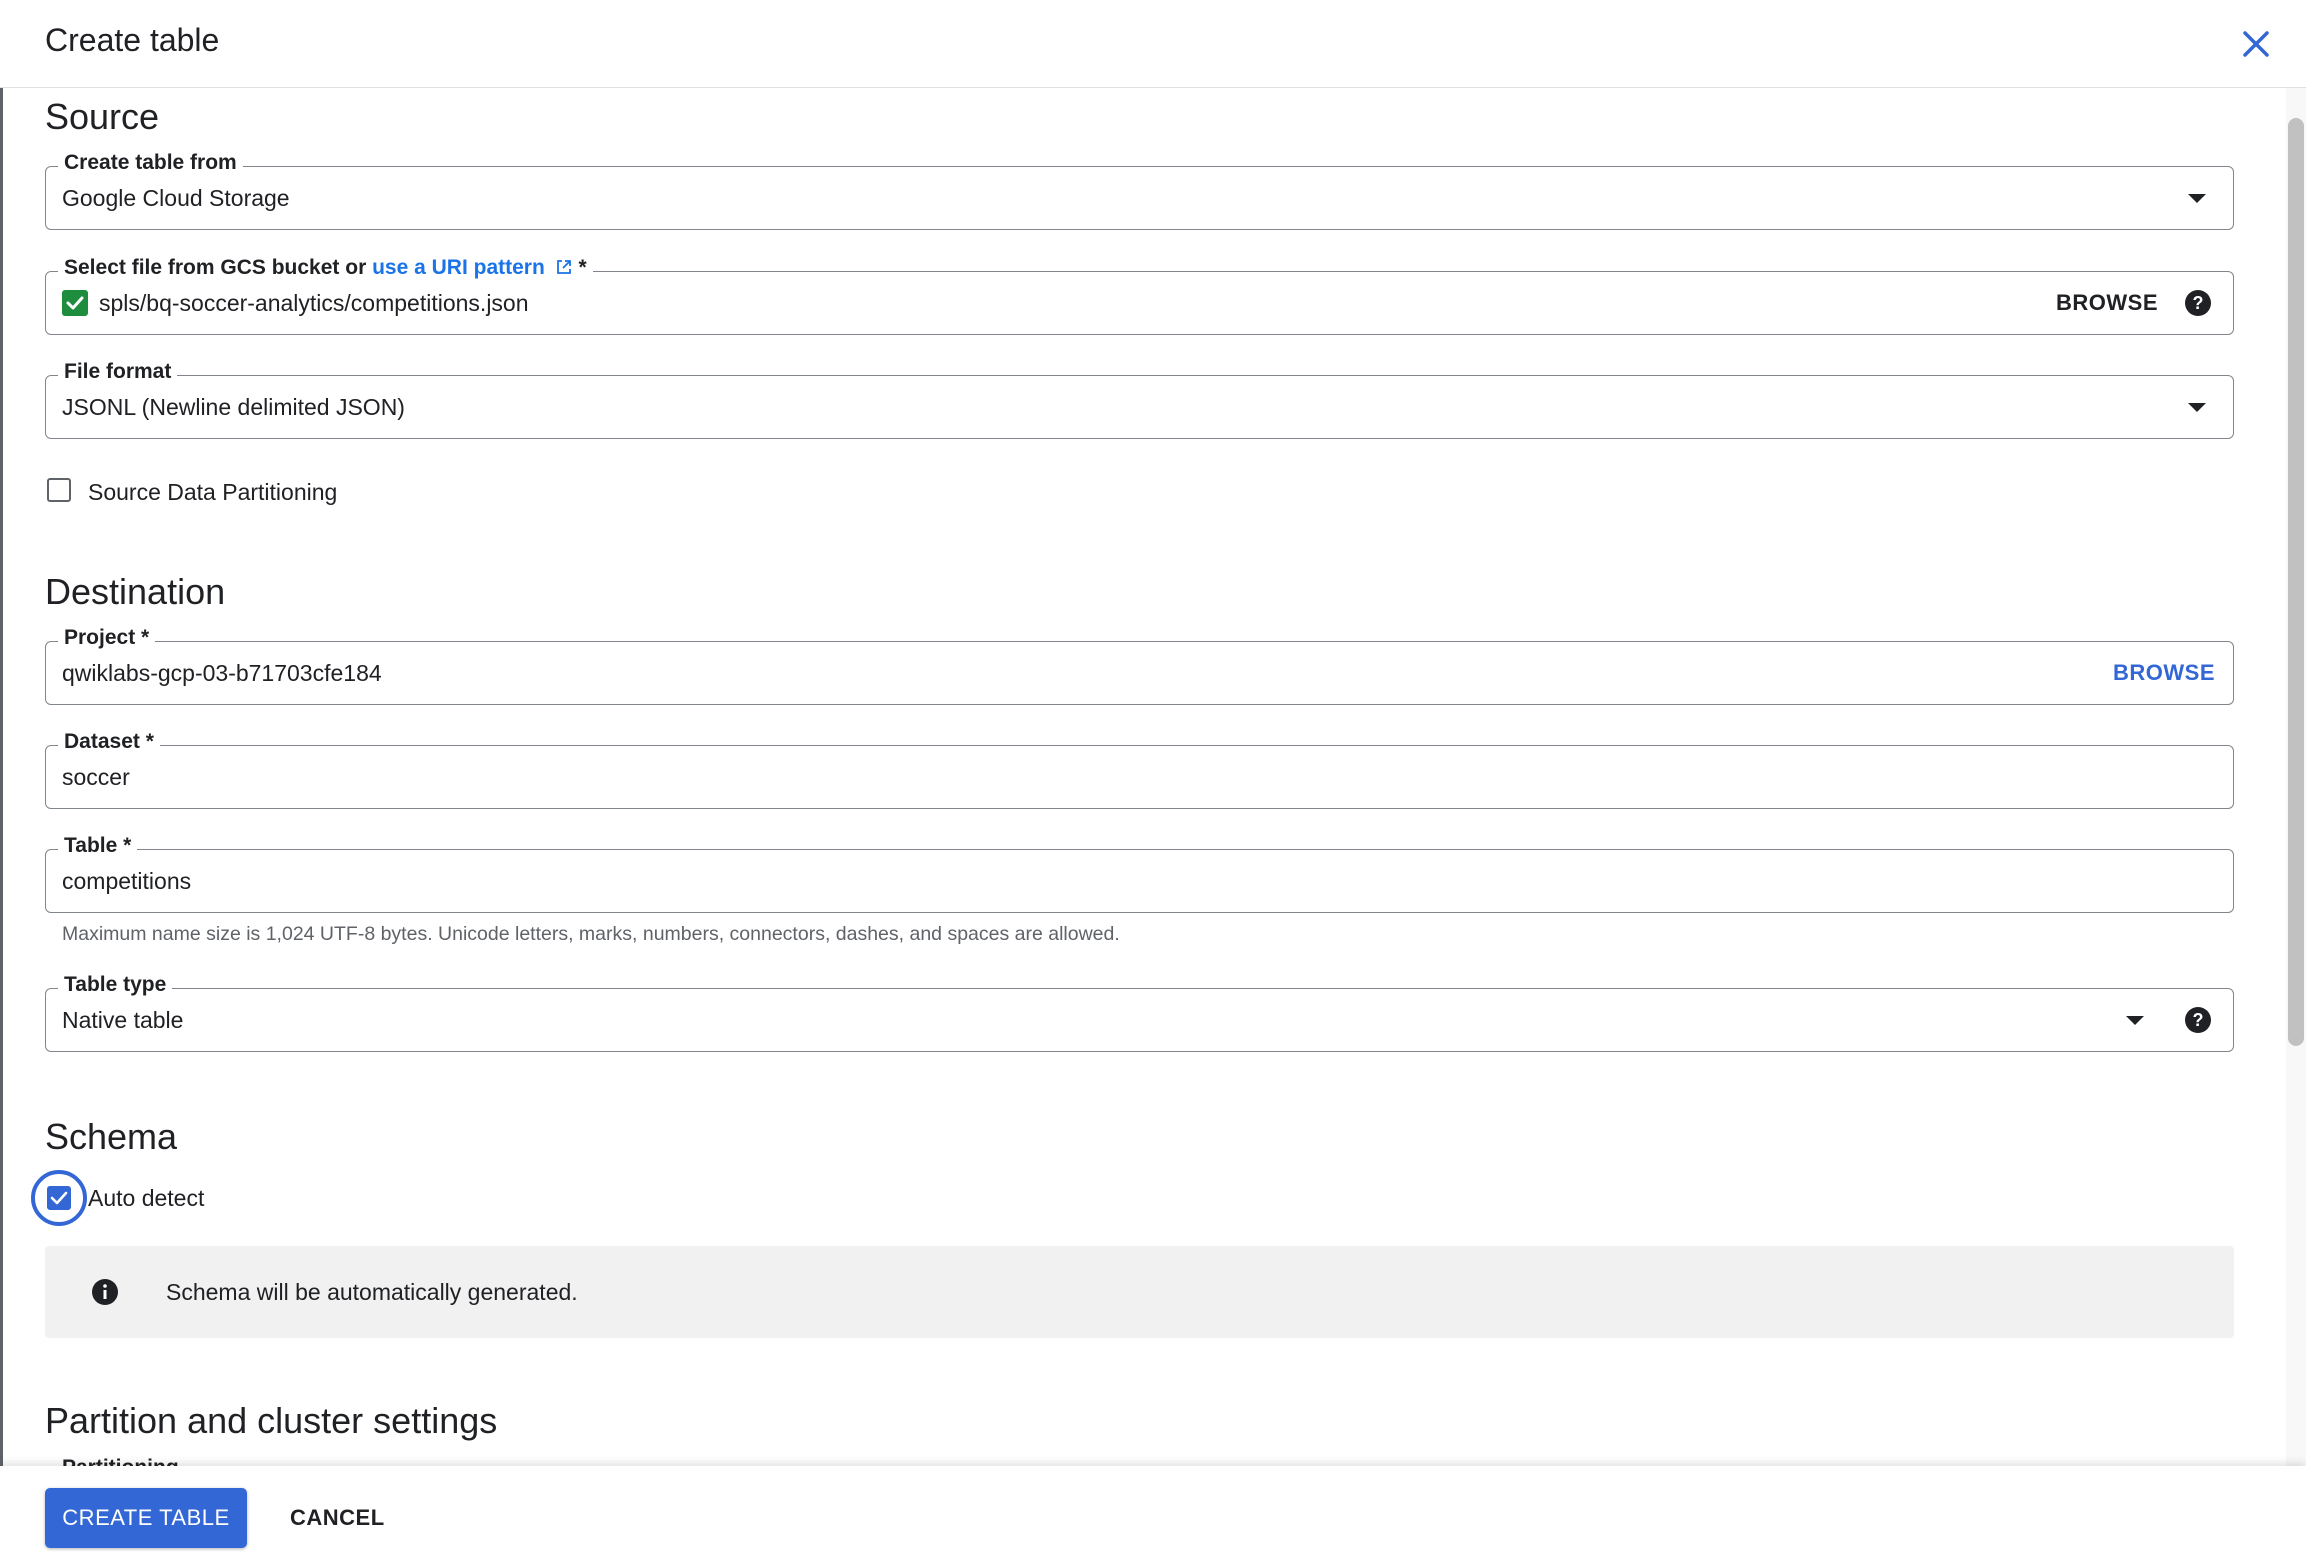 Image resolution: width=2306 pixels, height=1558 pixels. What do you see at coordinates (59, 490) in the screenshot?
I see `source-partitioning-checkbox` at bounding box center [59, 490].